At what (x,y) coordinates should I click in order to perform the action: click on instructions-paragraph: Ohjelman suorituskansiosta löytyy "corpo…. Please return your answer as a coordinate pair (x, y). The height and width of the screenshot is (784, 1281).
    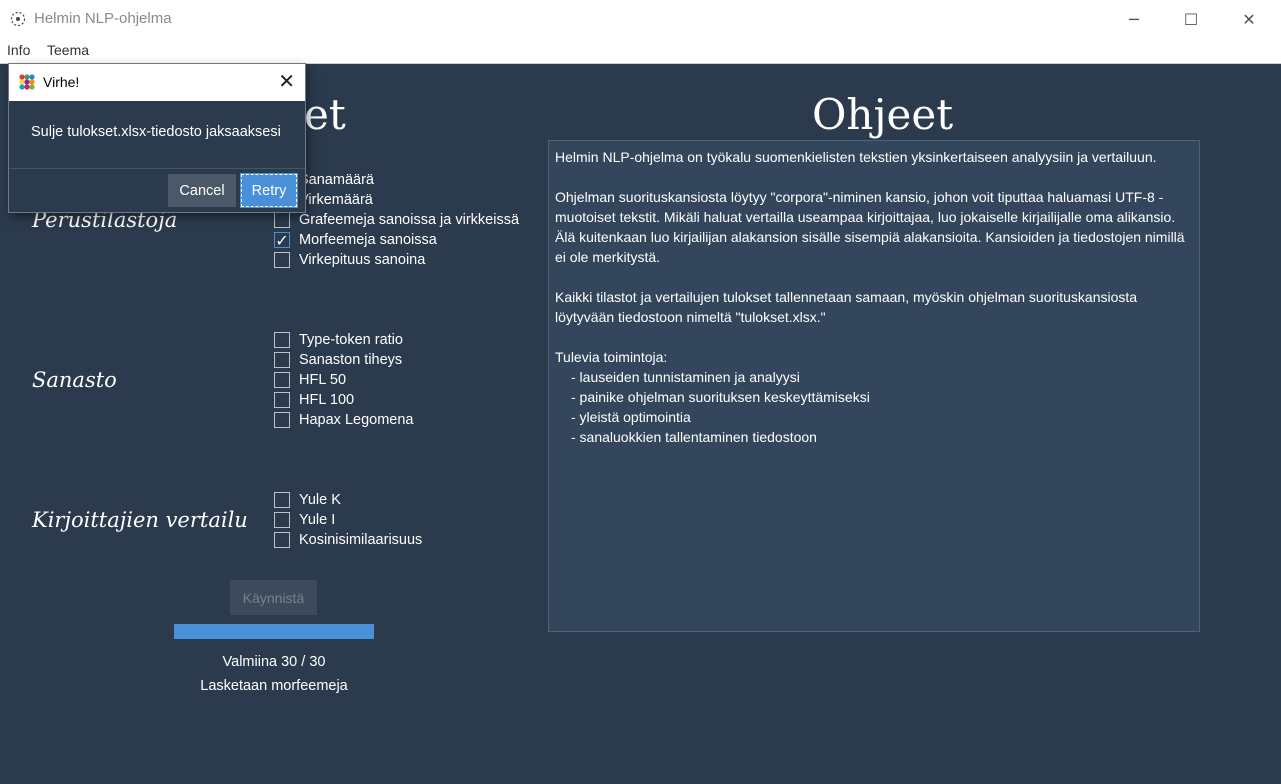
    Looking at the image, I should click on (870, 227).